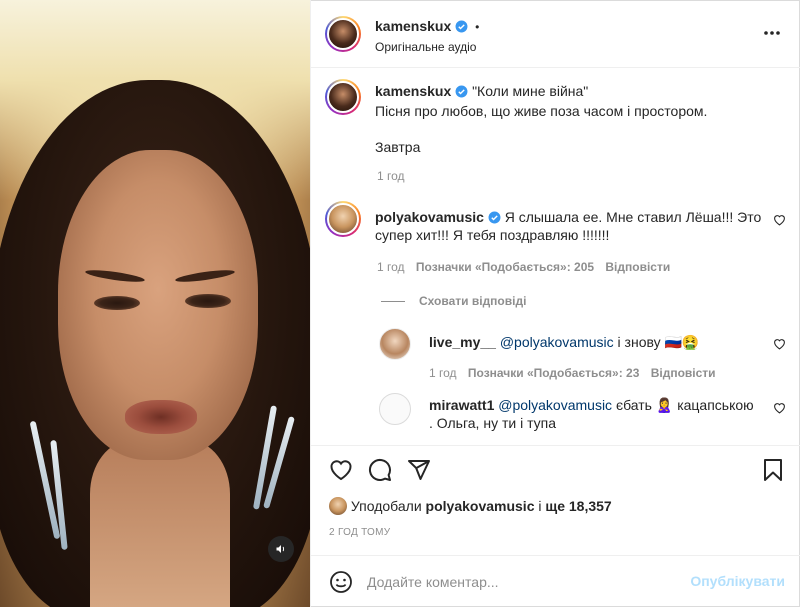  Describe the element at coordinates (161, 417) in the screenshot. I see `video-lips-shape` at that location.